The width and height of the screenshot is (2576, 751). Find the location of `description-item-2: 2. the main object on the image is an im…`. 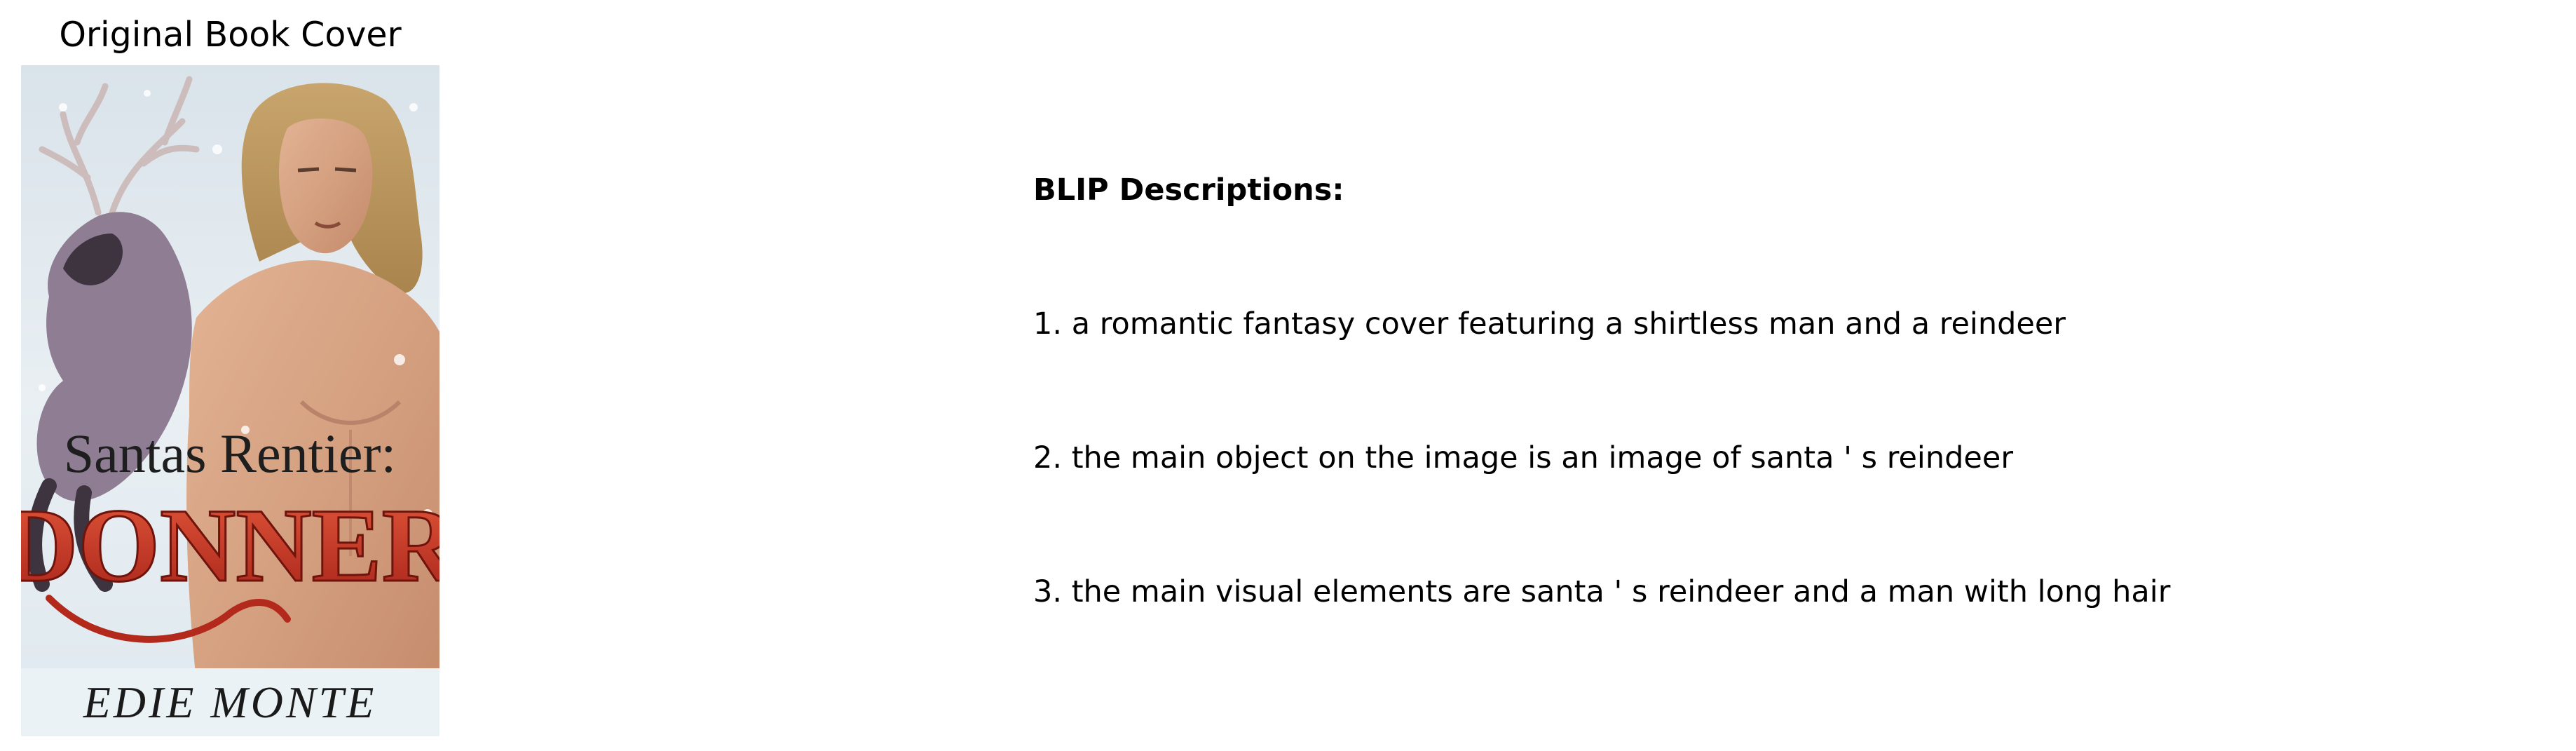

description-item-2: 2. the main object on the image is an im… is located at coordinates (1524, 457).